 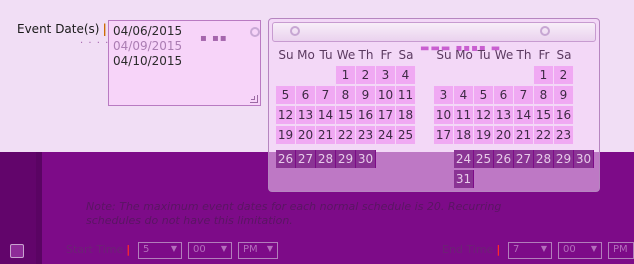 I want to click on render-artifact: · · · ·, so click(x=95, y=43).